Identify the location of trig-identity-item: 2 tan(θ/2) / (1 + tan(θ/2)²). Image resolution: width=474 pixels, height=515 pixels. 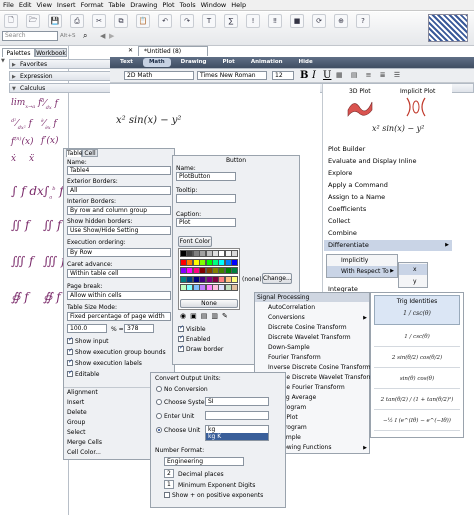
(417, 400).